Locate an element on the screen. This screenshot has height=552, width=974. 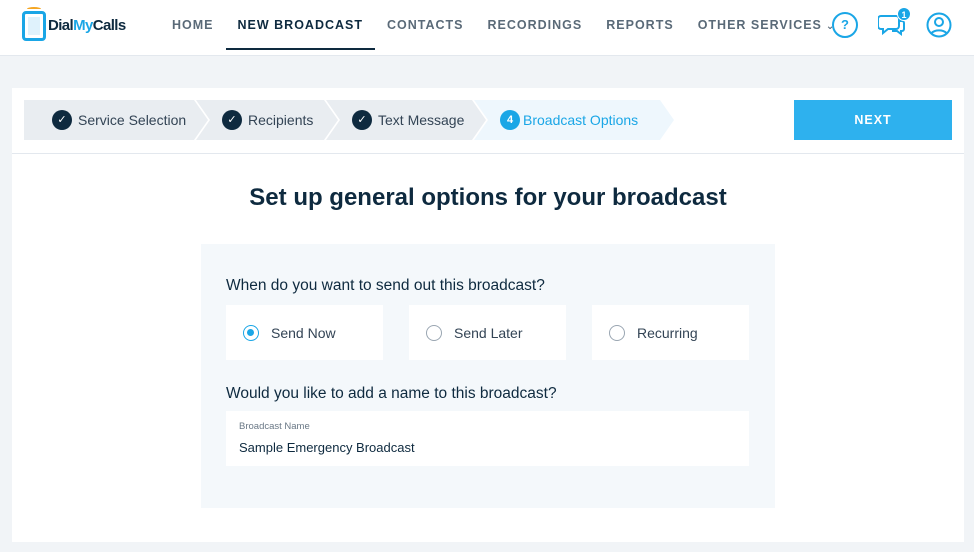
user-avatar-icon is located at coordinates (939, 25).